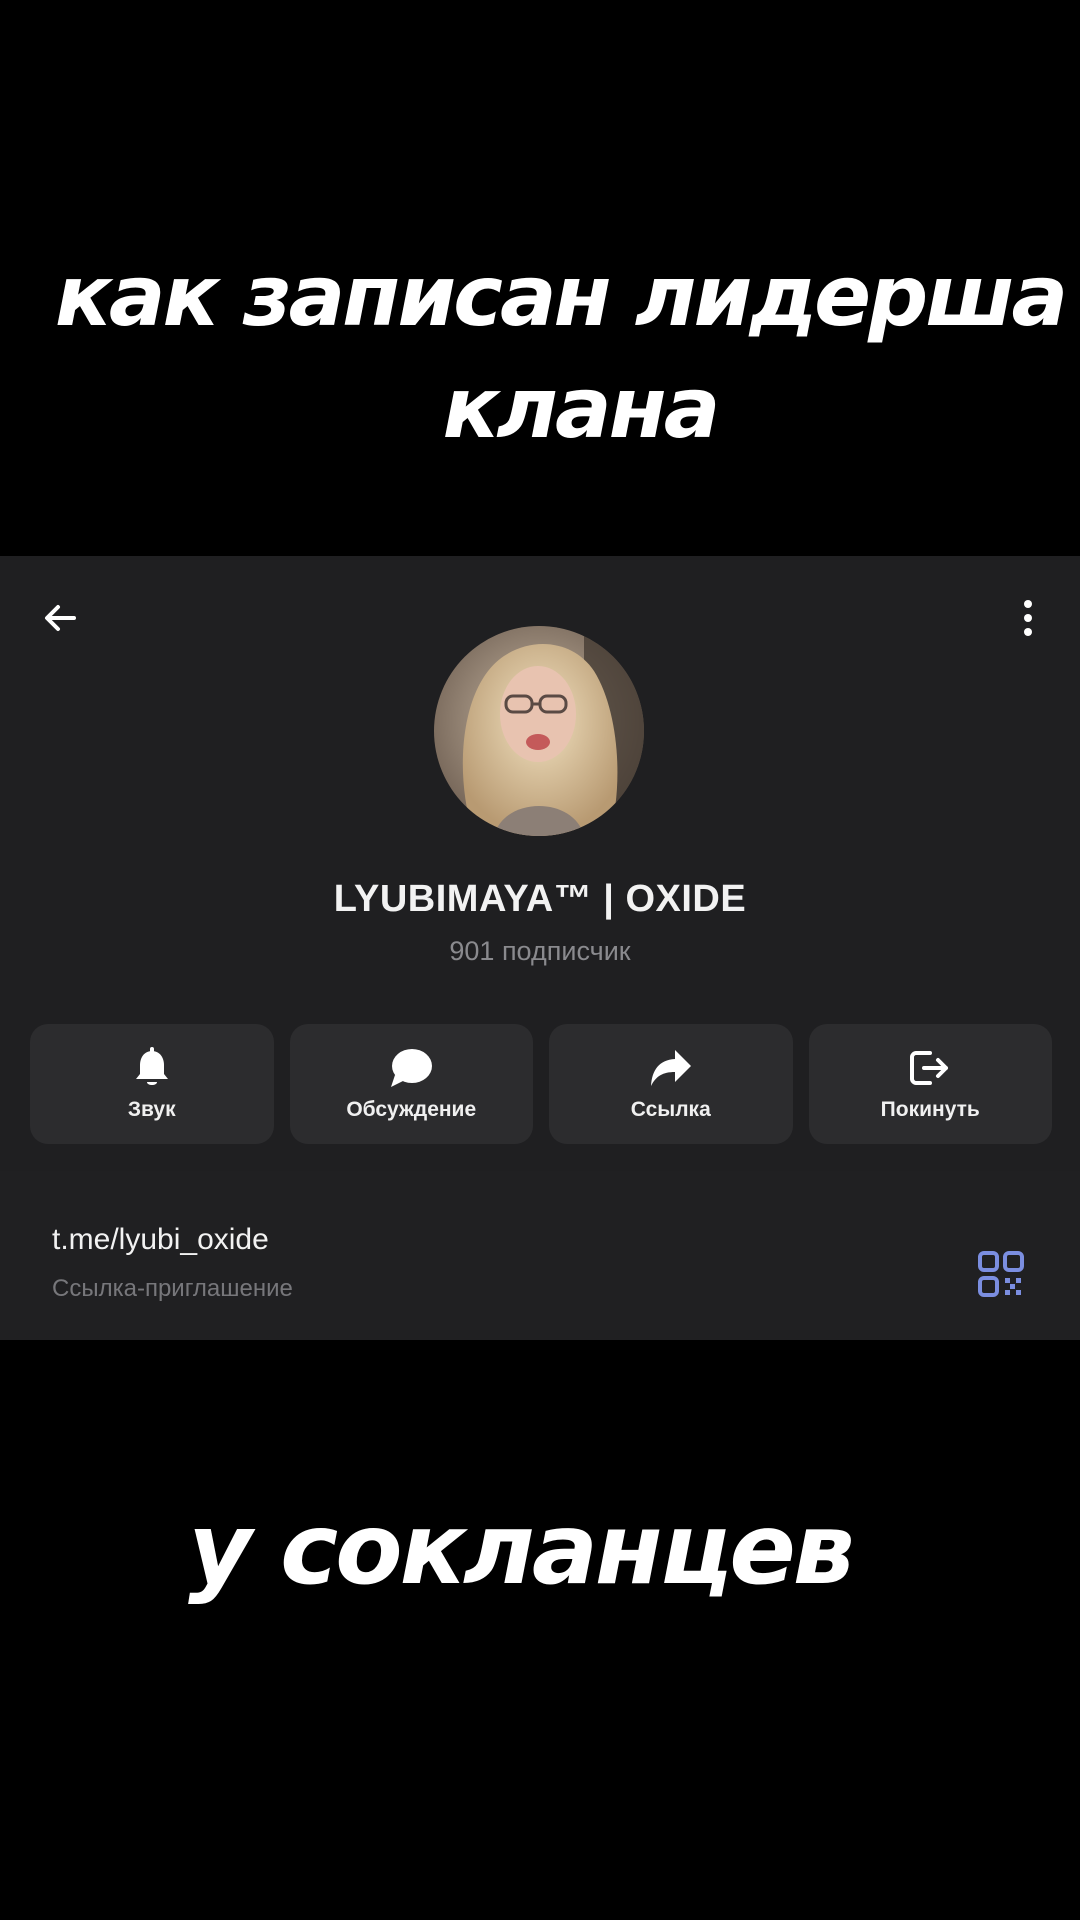  I want to click on action-buttons-row: Звук Обсуждение Ссылка Покинуть, so click(541, 1084).